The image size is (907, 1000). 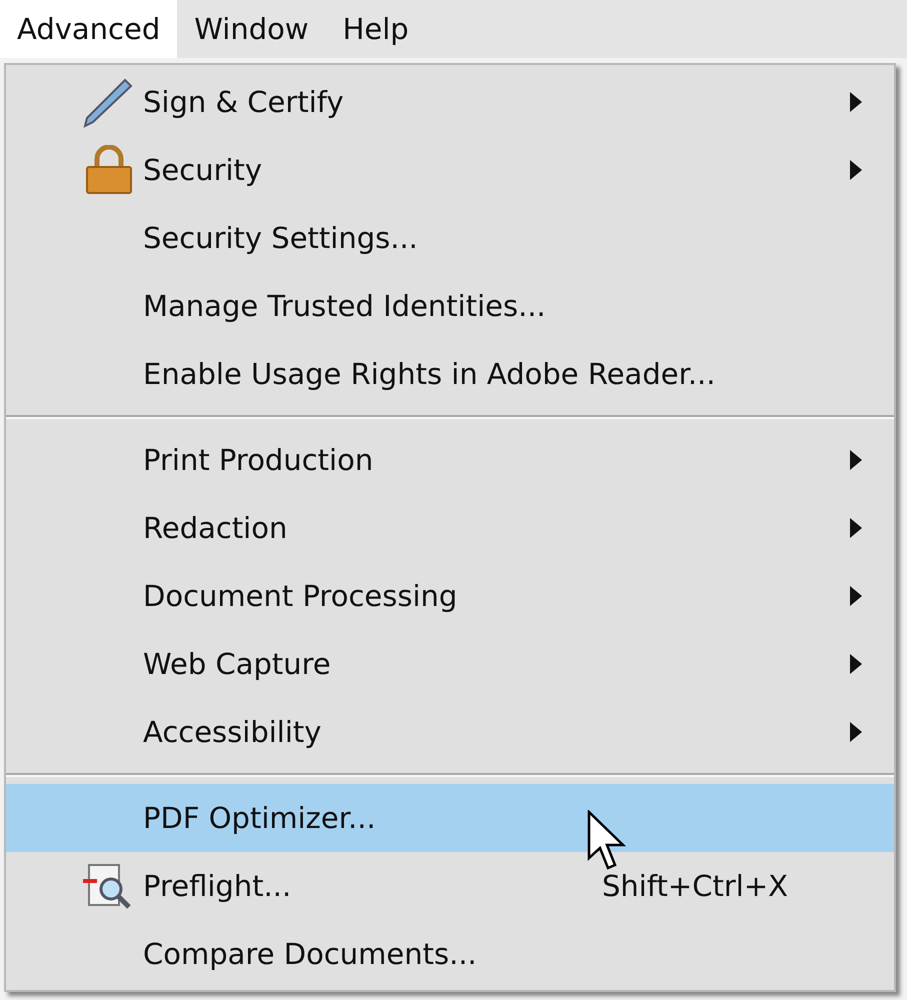 What do you see at coordinates (107, 886) in the screenshot?
I see `document-magnifier-icon` at bounding box center [107, 886].